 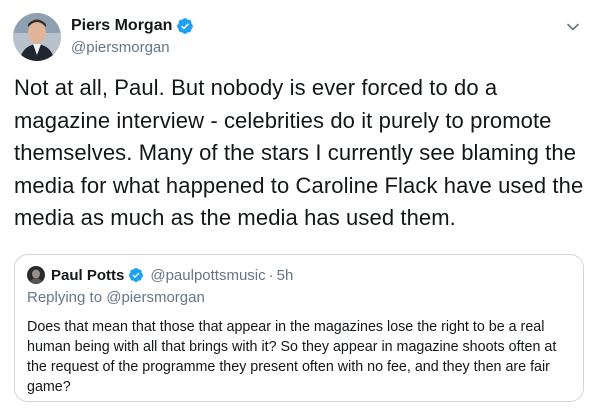 I want to click on quoted-author-handle: @paulpottsmusic, so click(x=208, y=275).